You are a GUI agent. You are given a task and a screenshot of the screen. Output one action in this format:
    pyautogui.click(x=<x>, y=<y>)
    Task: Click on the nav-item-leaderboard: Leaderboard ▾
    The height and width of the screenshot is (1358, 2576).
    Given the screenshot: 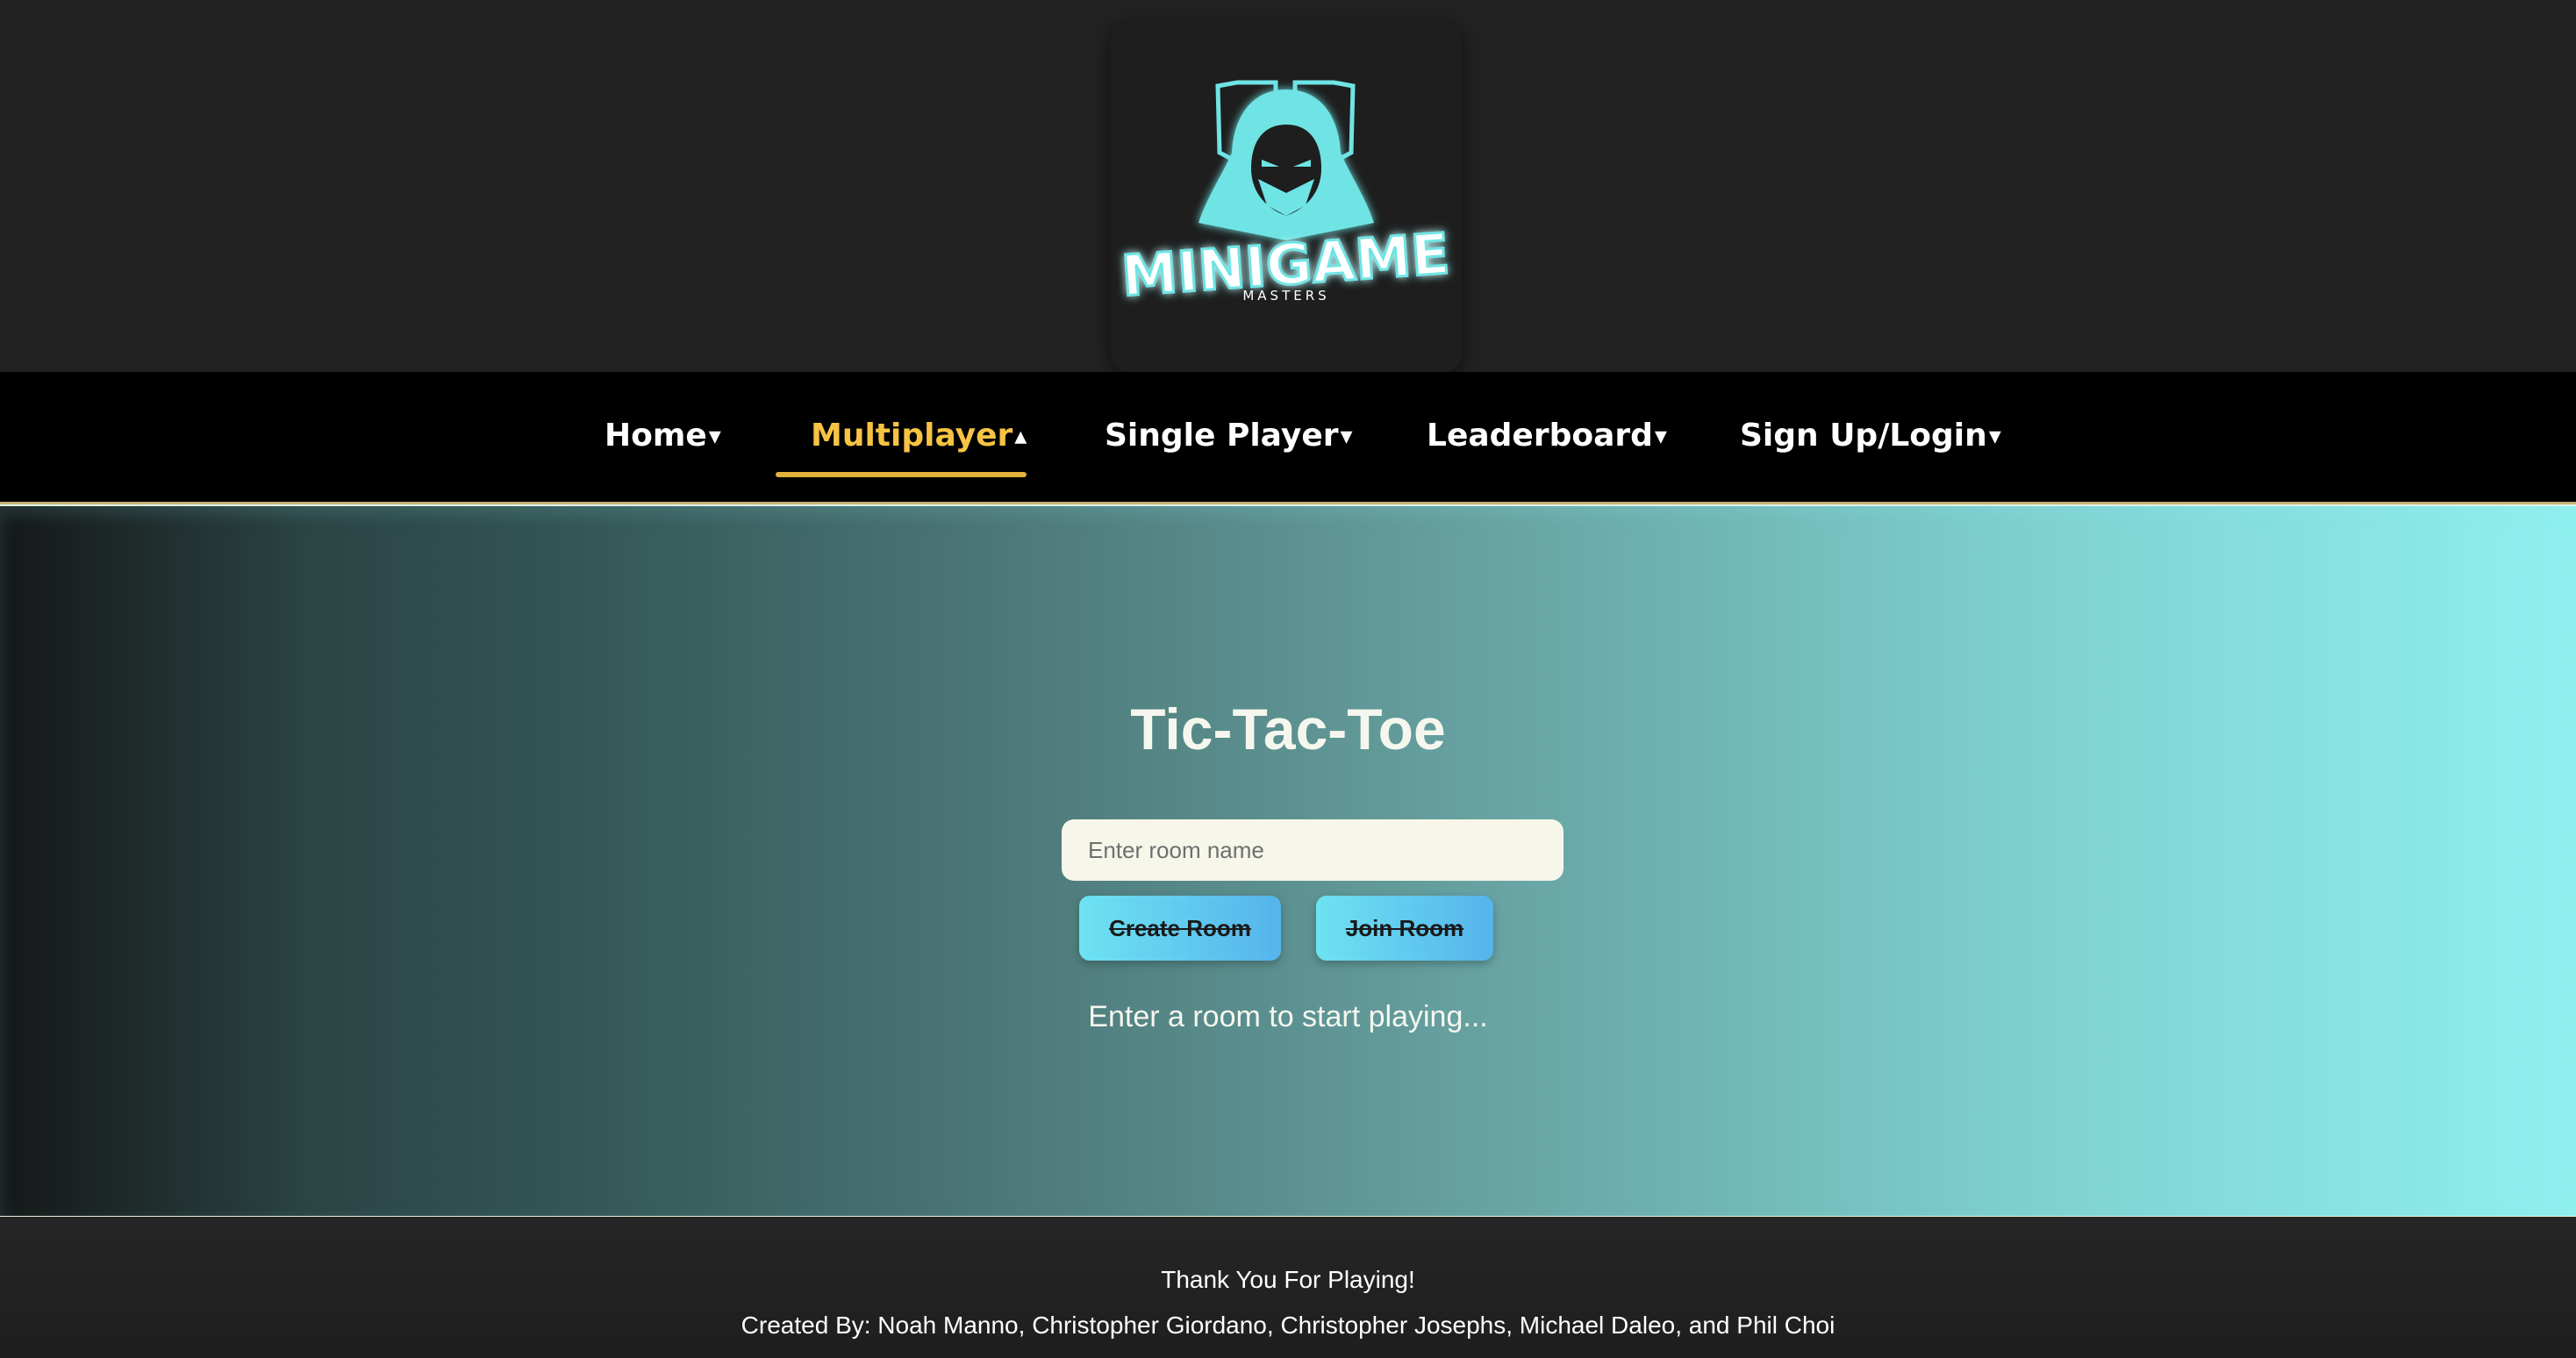 What is the action you would take?
    pyautogui.click(x=1547, y=435)
    